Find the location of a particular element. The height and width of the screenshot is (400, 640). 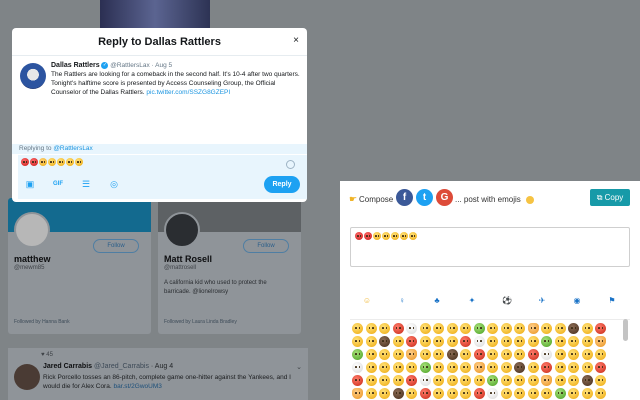

travel-icon: ✈ is located at coordinates (542, 301).